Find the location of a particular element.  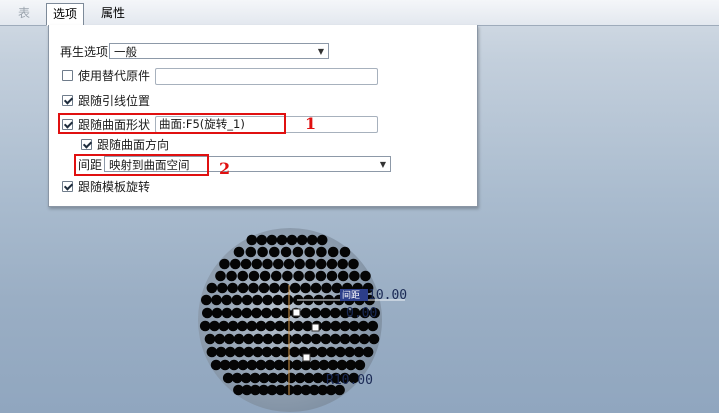

use-replacement-checkbox is located at coordinates (67, 75).